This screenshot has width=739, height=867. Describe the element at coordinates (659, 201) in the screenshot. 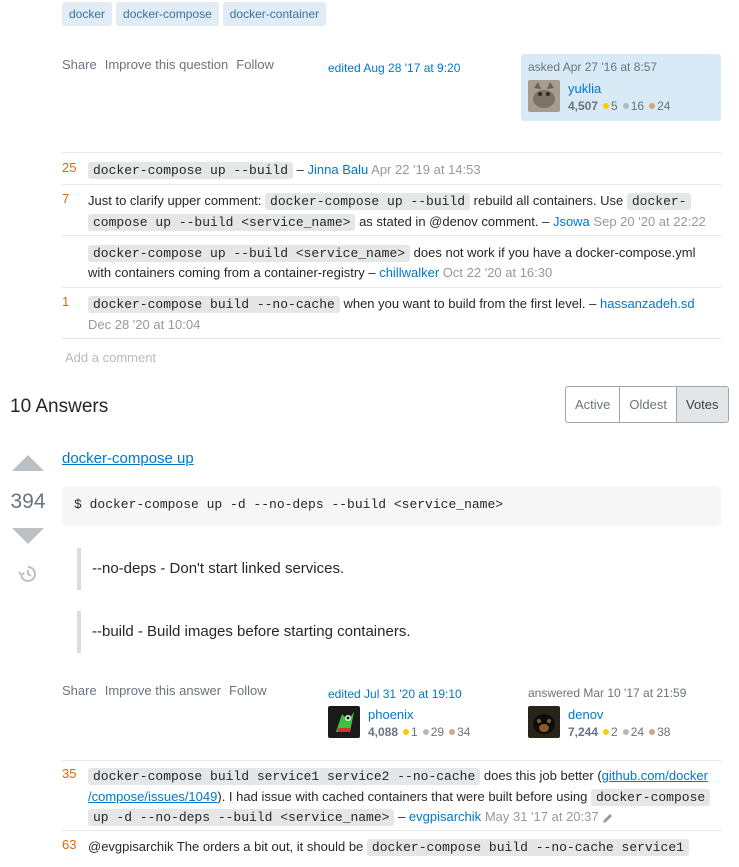

I see `inline-code: docker-` at that location.